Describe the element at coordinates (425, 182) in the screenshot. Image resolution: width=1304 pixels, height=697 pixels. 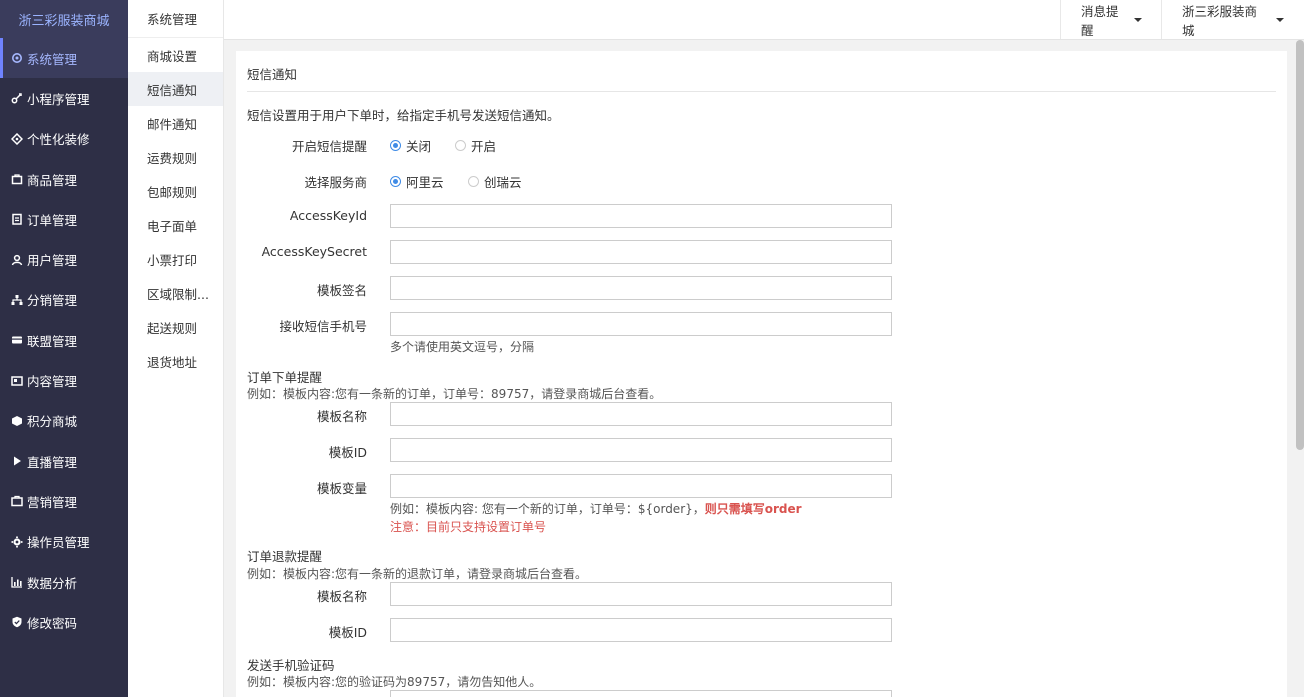
I see `radio-aliyun-label: 阿里云` at that location.